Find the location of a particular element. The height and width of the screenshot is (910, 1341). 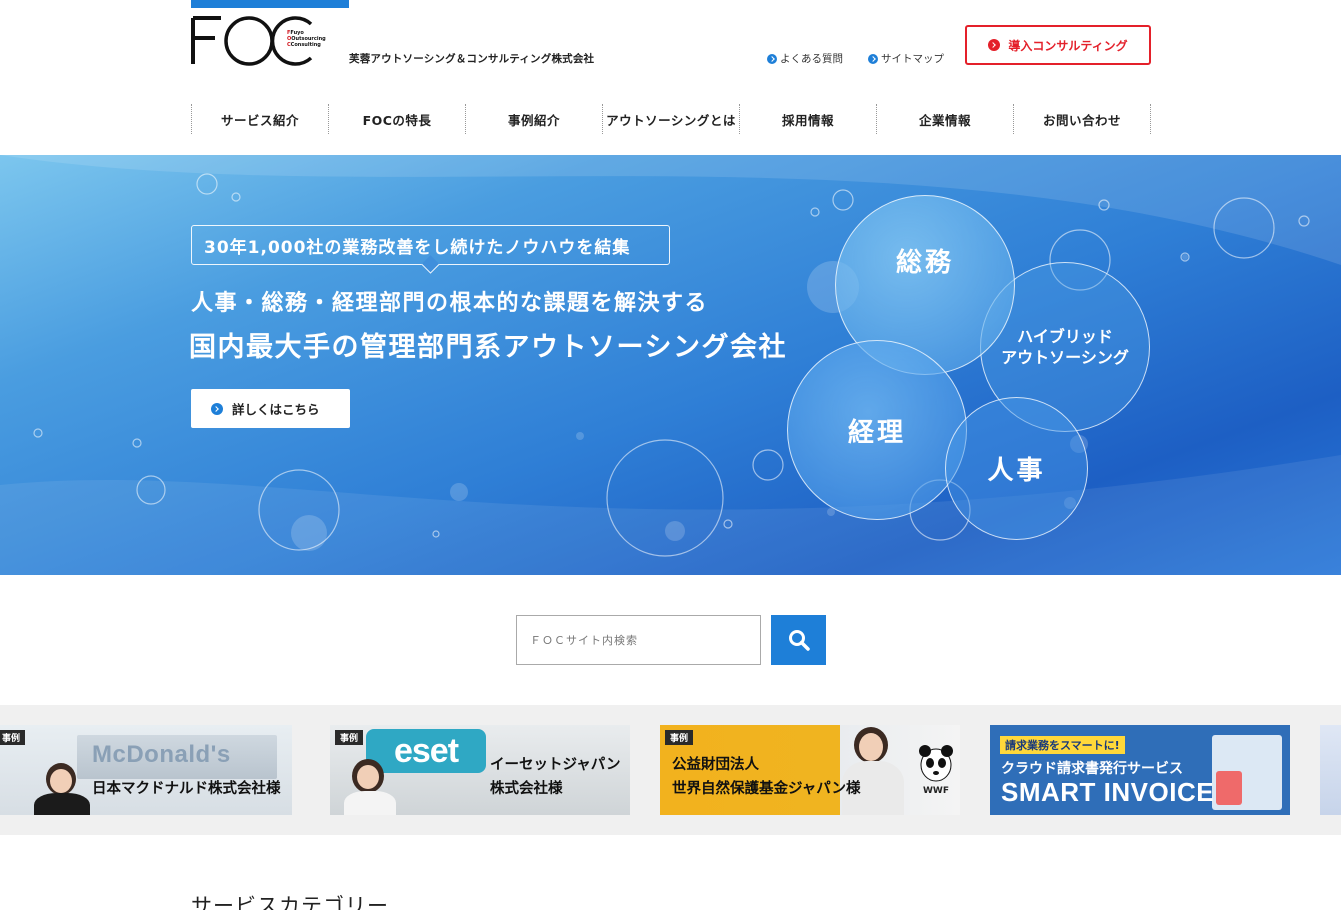

bubble-accounting: 経理 is located at coordinates (877, 430).